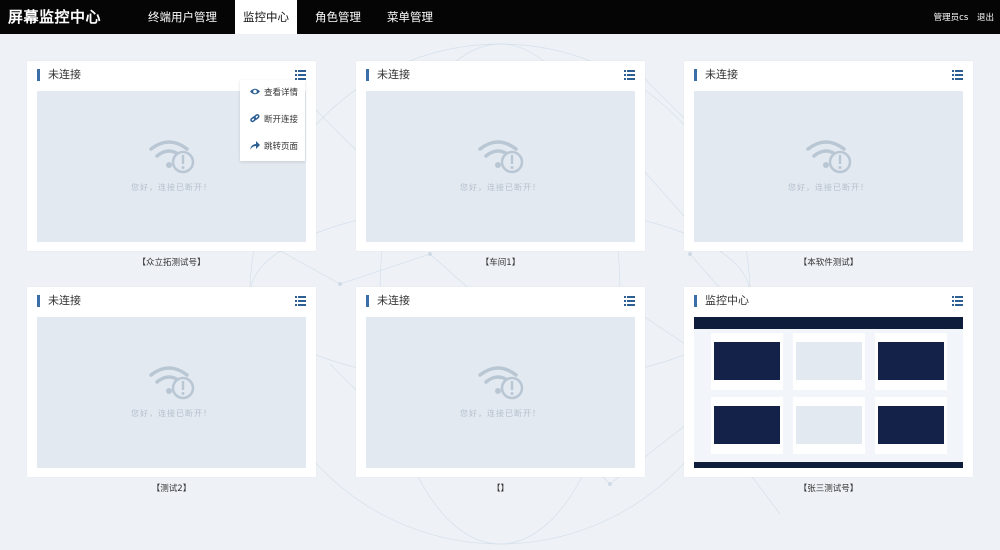 This screenshot has height=550, width=1000. I want to click on app-title: 屏幕监控中心, so click(55, 17).